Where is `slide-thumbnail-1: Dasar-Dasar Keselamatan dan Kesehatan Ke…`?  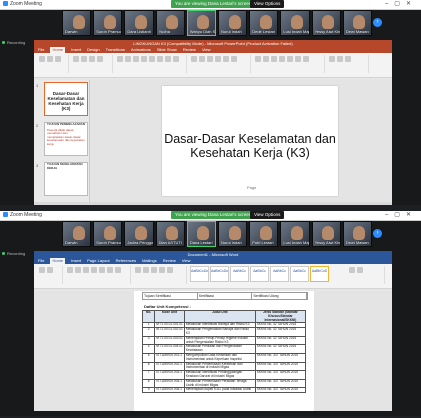 slide-thumbnail-1: Dasar-Dasar Keselamatan dan Kesehatan Ke… is located at coordinates (66, 99).